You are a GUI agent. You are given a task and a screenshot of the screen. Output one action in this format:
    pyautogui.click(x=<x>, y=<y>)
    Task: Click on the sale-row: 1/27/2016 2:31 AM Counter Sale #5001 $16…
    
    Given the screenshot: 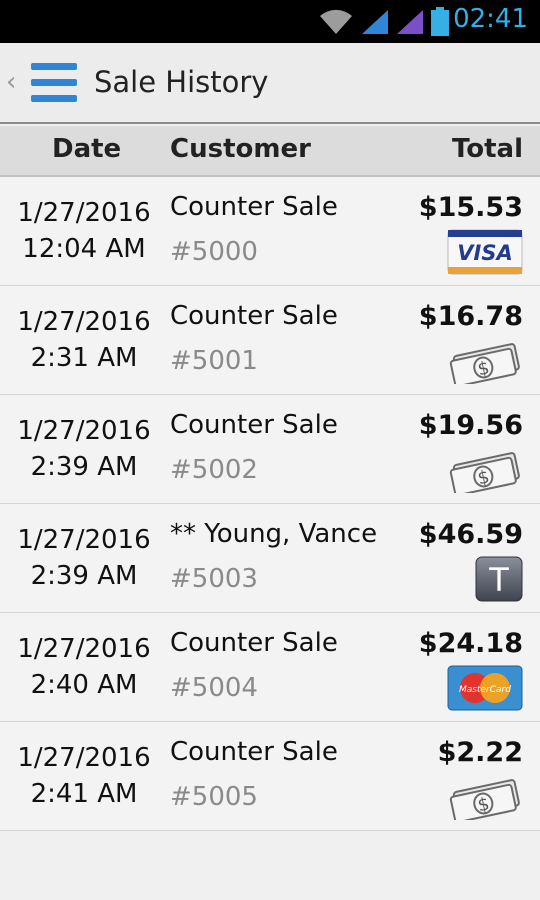 What is the action you would take?
    pyautogui.click(x=270, y=340)
    